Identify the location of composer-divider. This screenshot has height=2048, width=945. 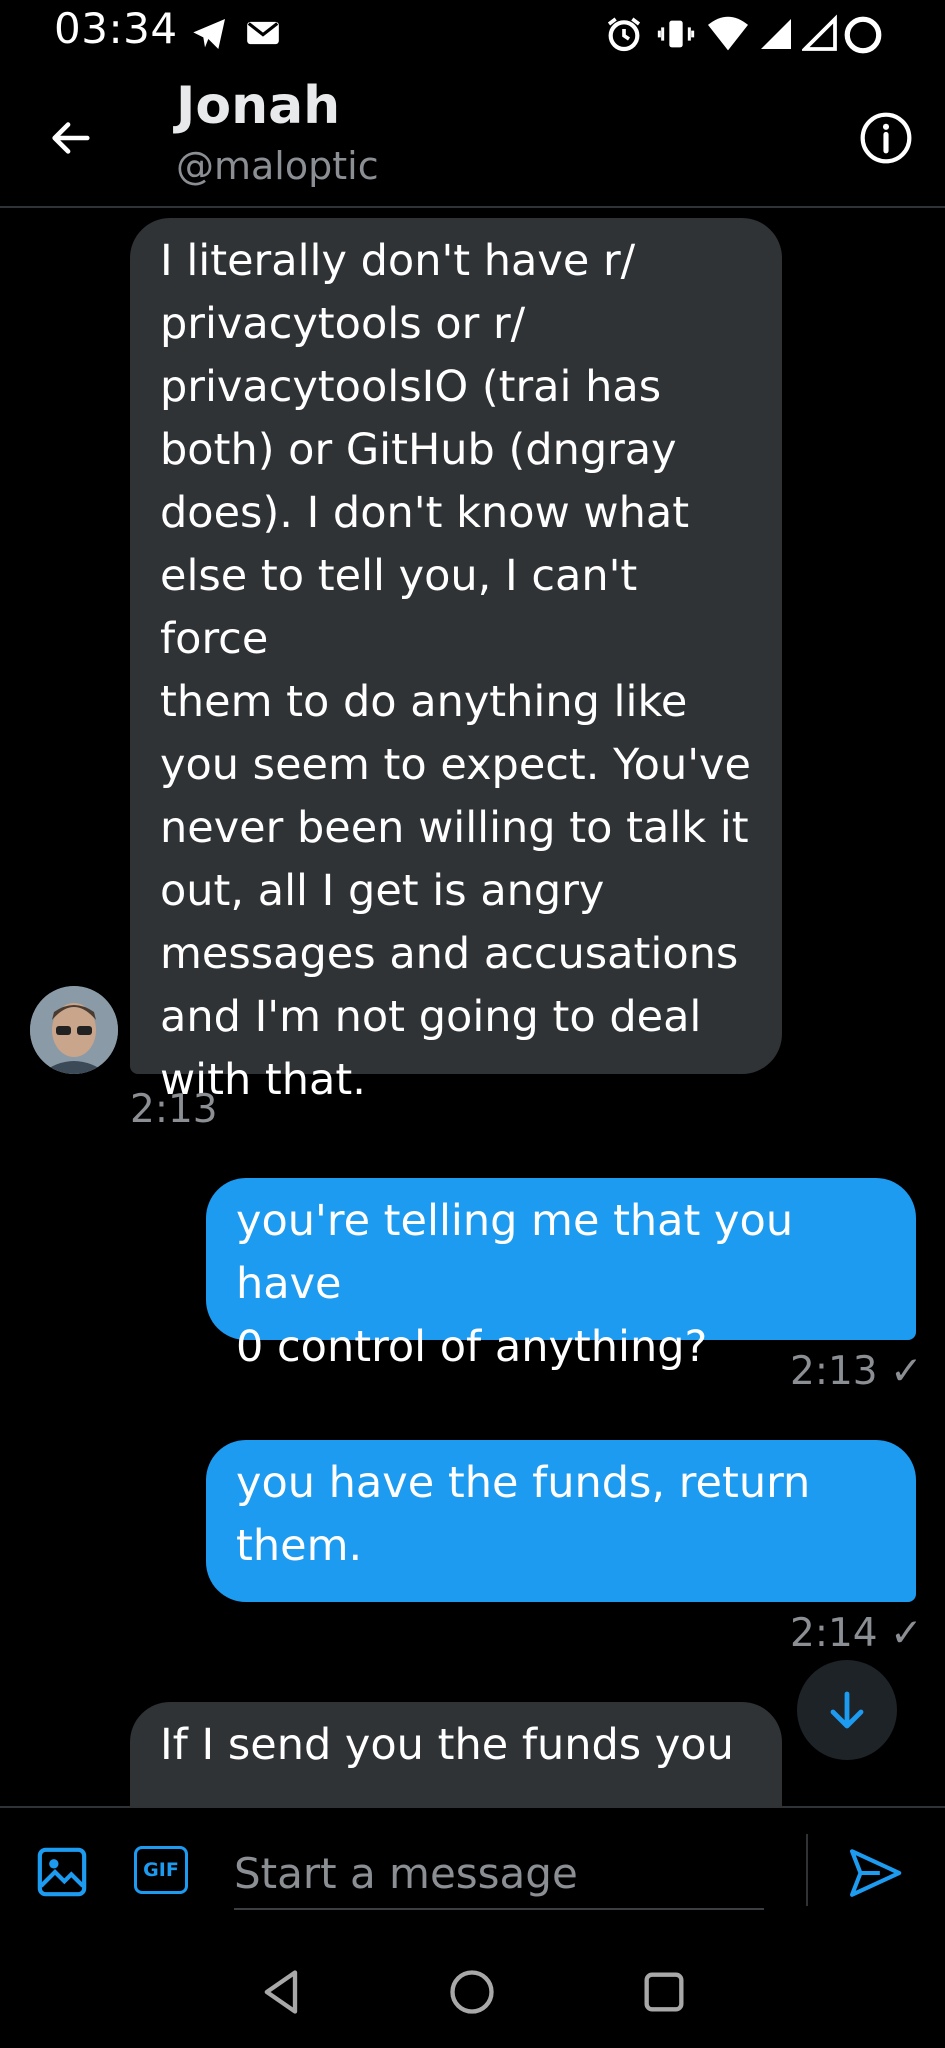
(807, 1870).